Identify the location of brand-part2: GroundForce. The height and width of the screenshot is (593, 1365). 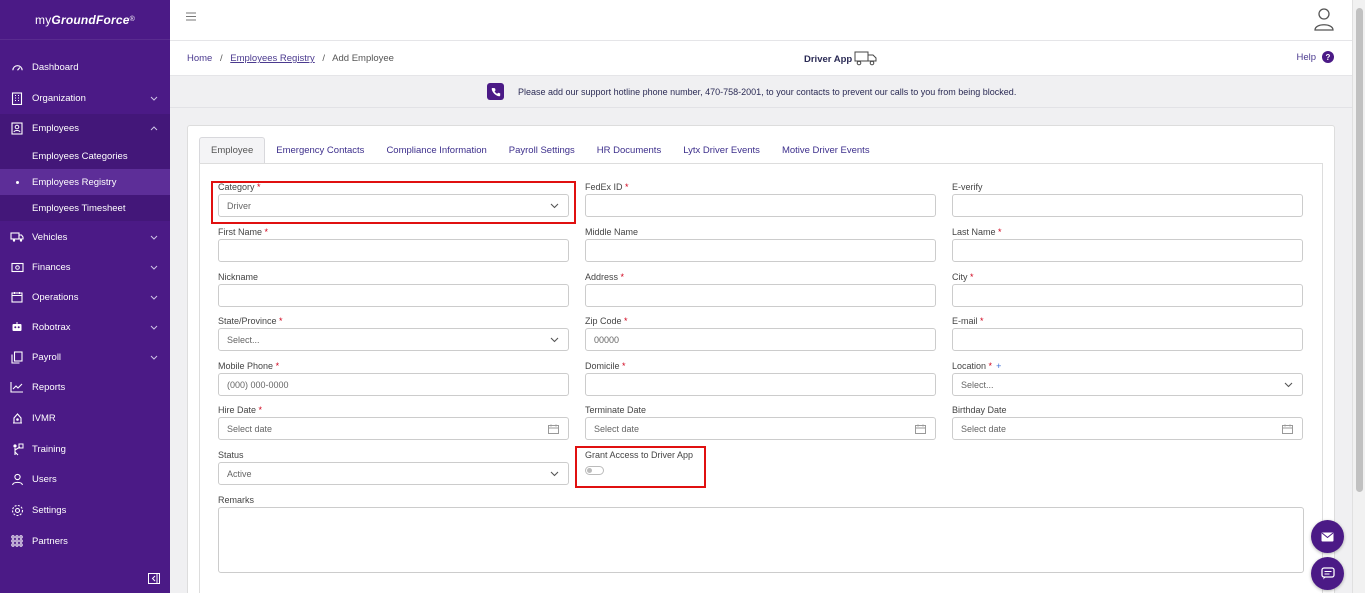
(90, 19).